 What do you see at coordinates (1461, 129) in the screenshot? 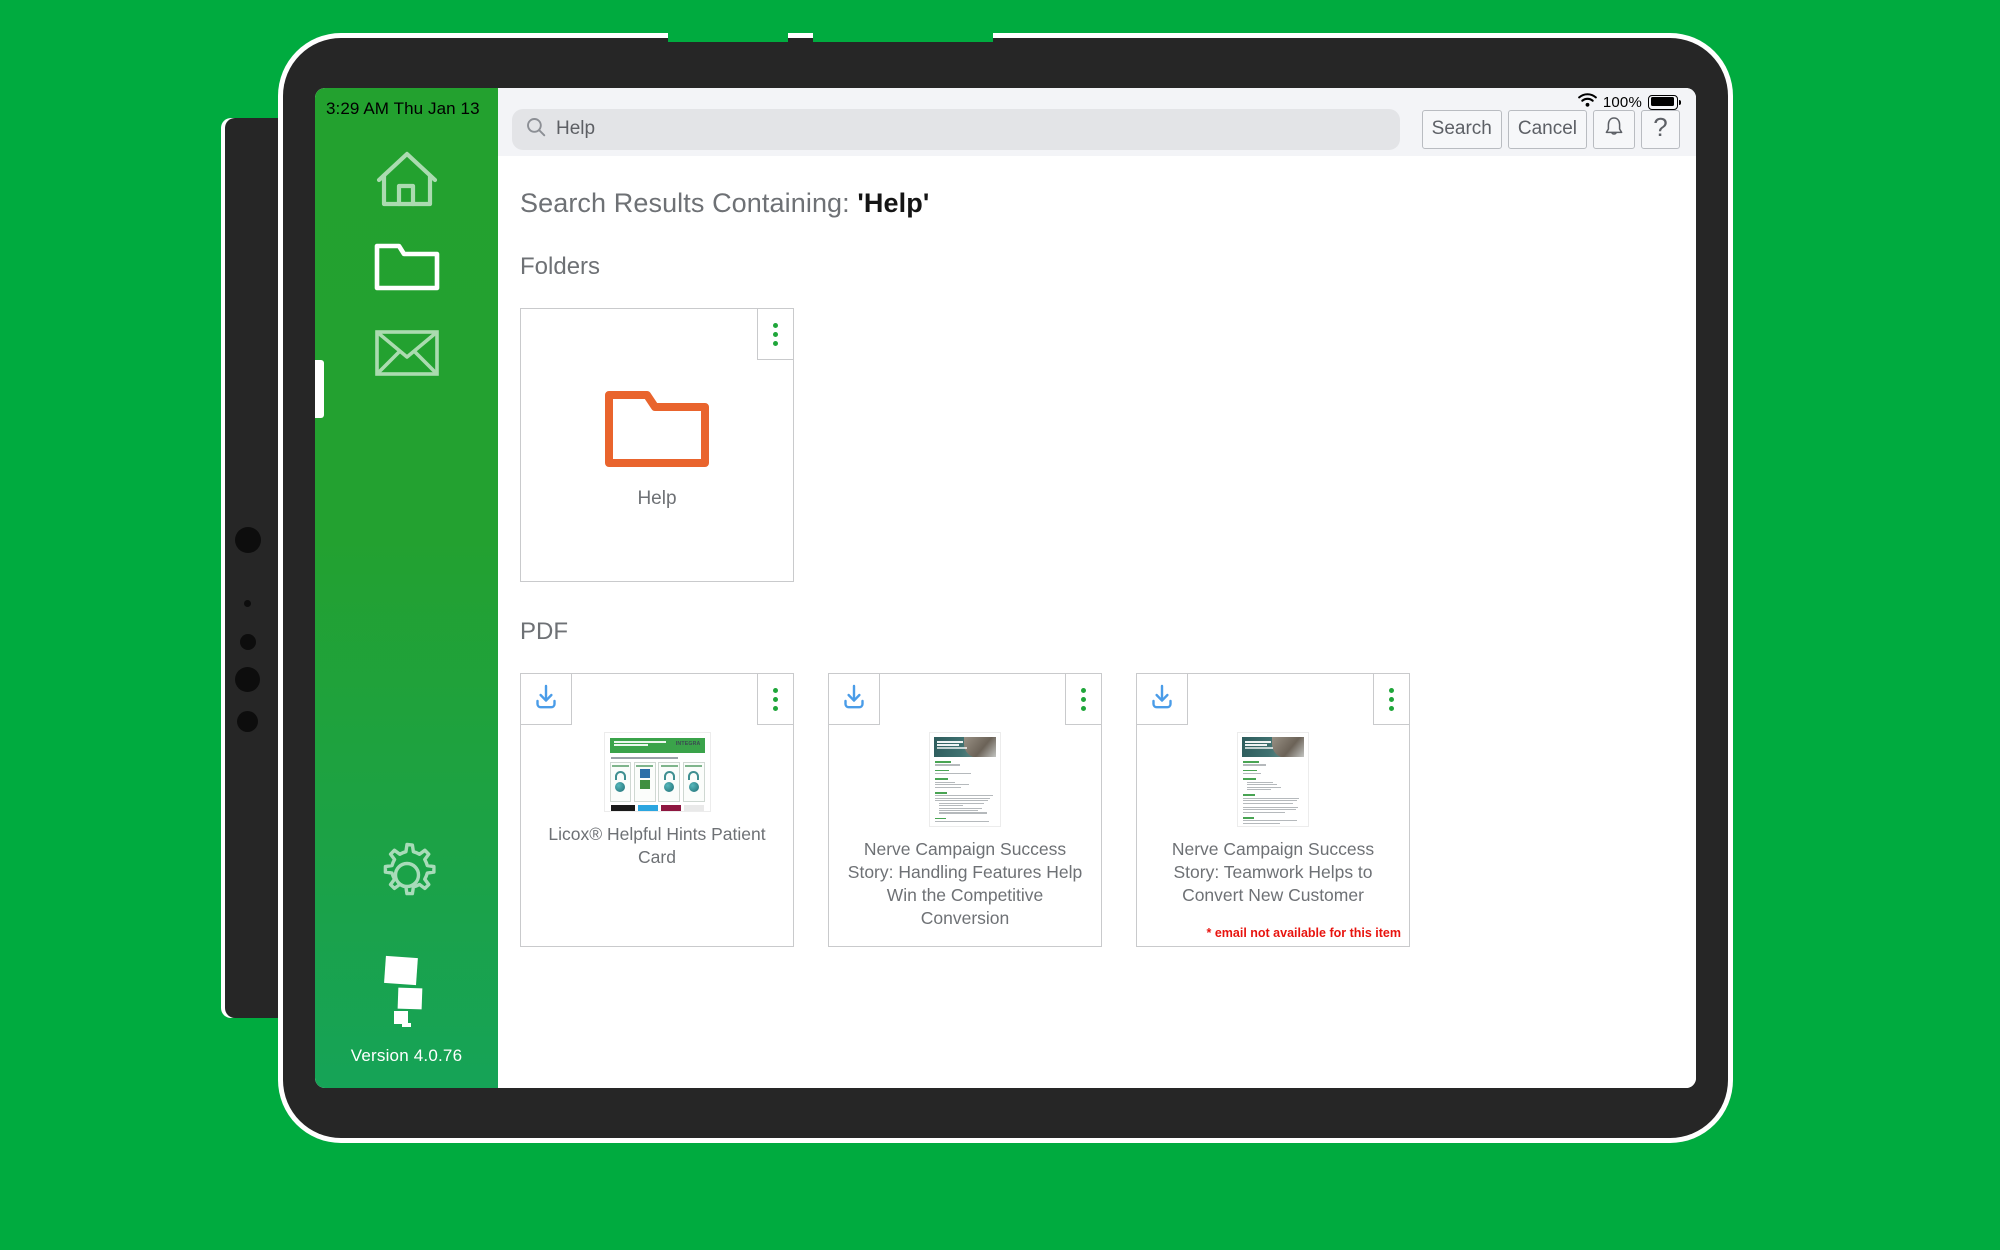
I see `search-button: Search` at bounding box center [1461, 129].